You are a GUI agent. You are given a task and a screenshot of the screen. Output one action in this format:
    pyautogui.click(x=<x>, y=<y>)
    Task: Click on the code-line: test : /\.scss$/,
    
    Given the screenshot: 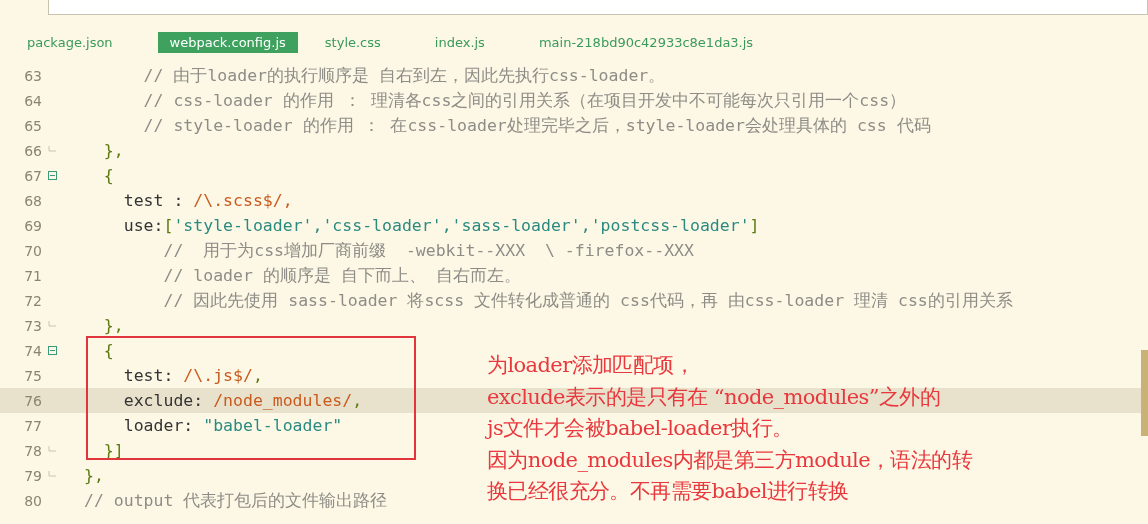 What is the action you would take?
    pyautogui.click(x=207, y=200)
    